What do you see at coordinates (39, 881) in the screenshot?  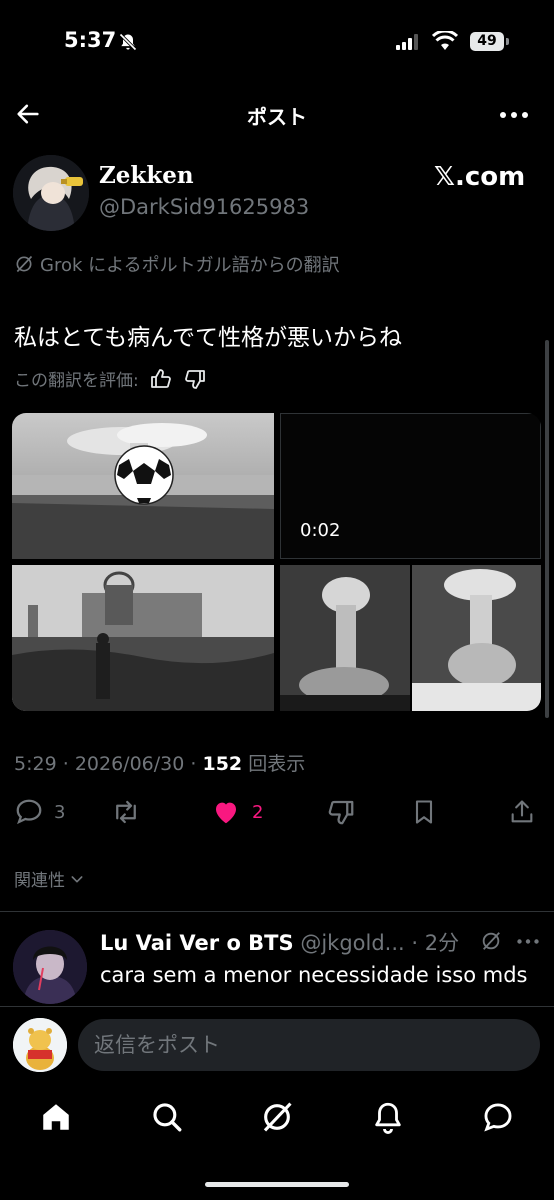 I see `relevance-label: 関連性` at bounding box center [39, 881].